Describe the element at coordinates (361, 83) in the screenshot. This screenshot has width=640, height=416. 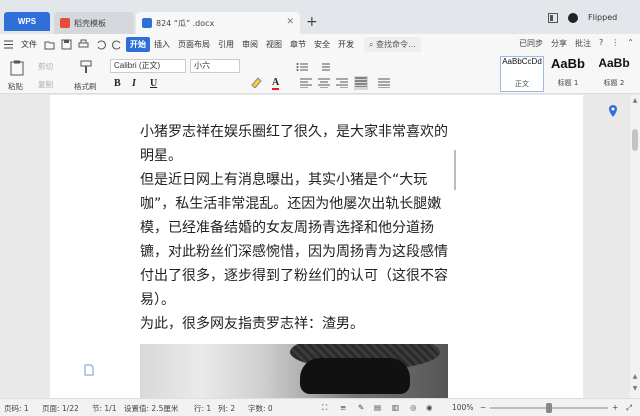
I see `justify-icon` at that location.